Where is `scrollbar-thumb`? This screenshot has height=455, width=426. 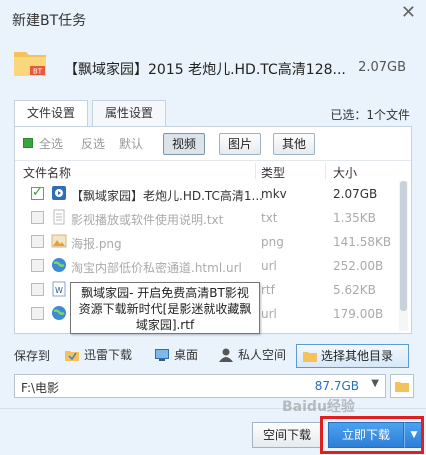
scrollbar-thumb is located at coordinates (403, 246).